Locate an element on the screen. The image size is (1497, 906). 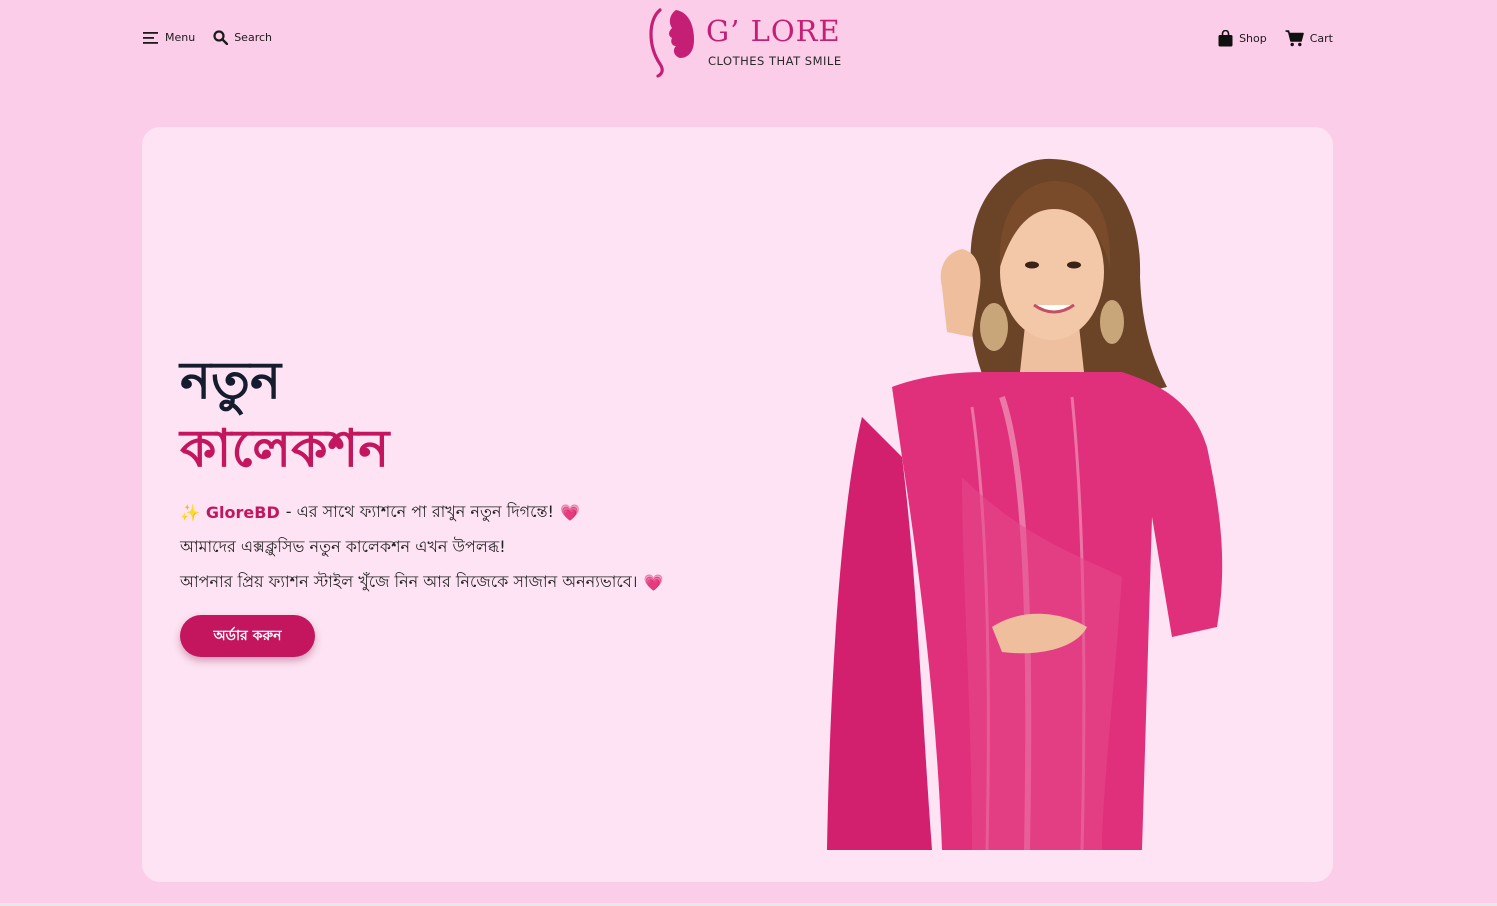
order-now-button: অর্ডার করুন is located at coordinates (247, 636).